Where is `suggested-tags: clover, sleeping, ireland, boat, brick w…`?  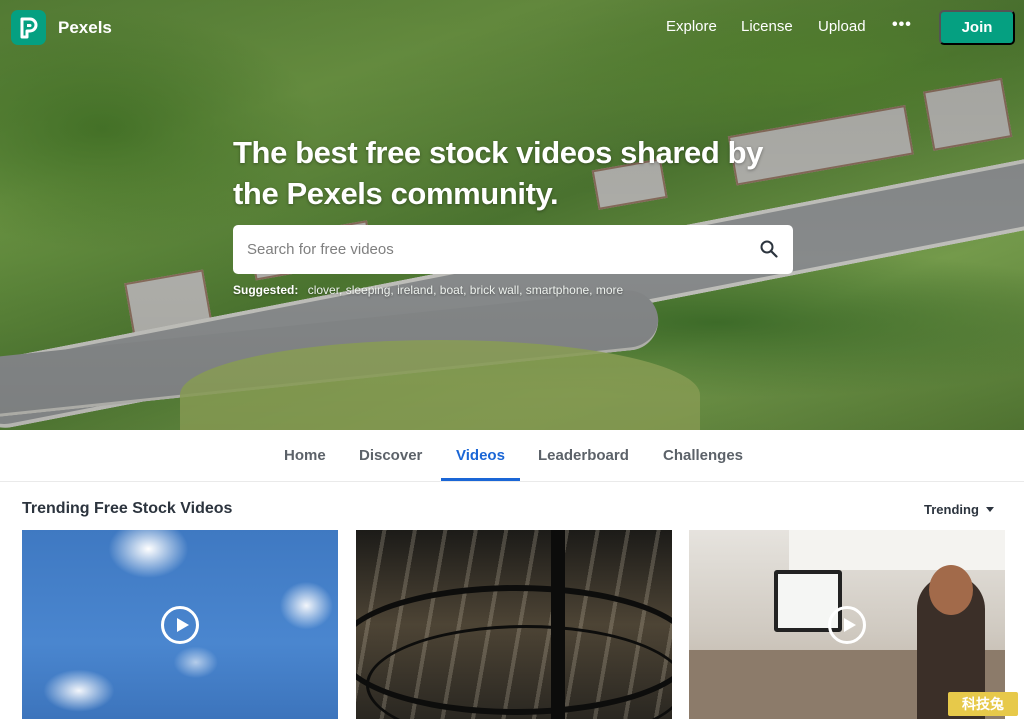
suggested-tags: clover, sleeping, ireland, boat, brick w… is located at coordinates (466, 290).